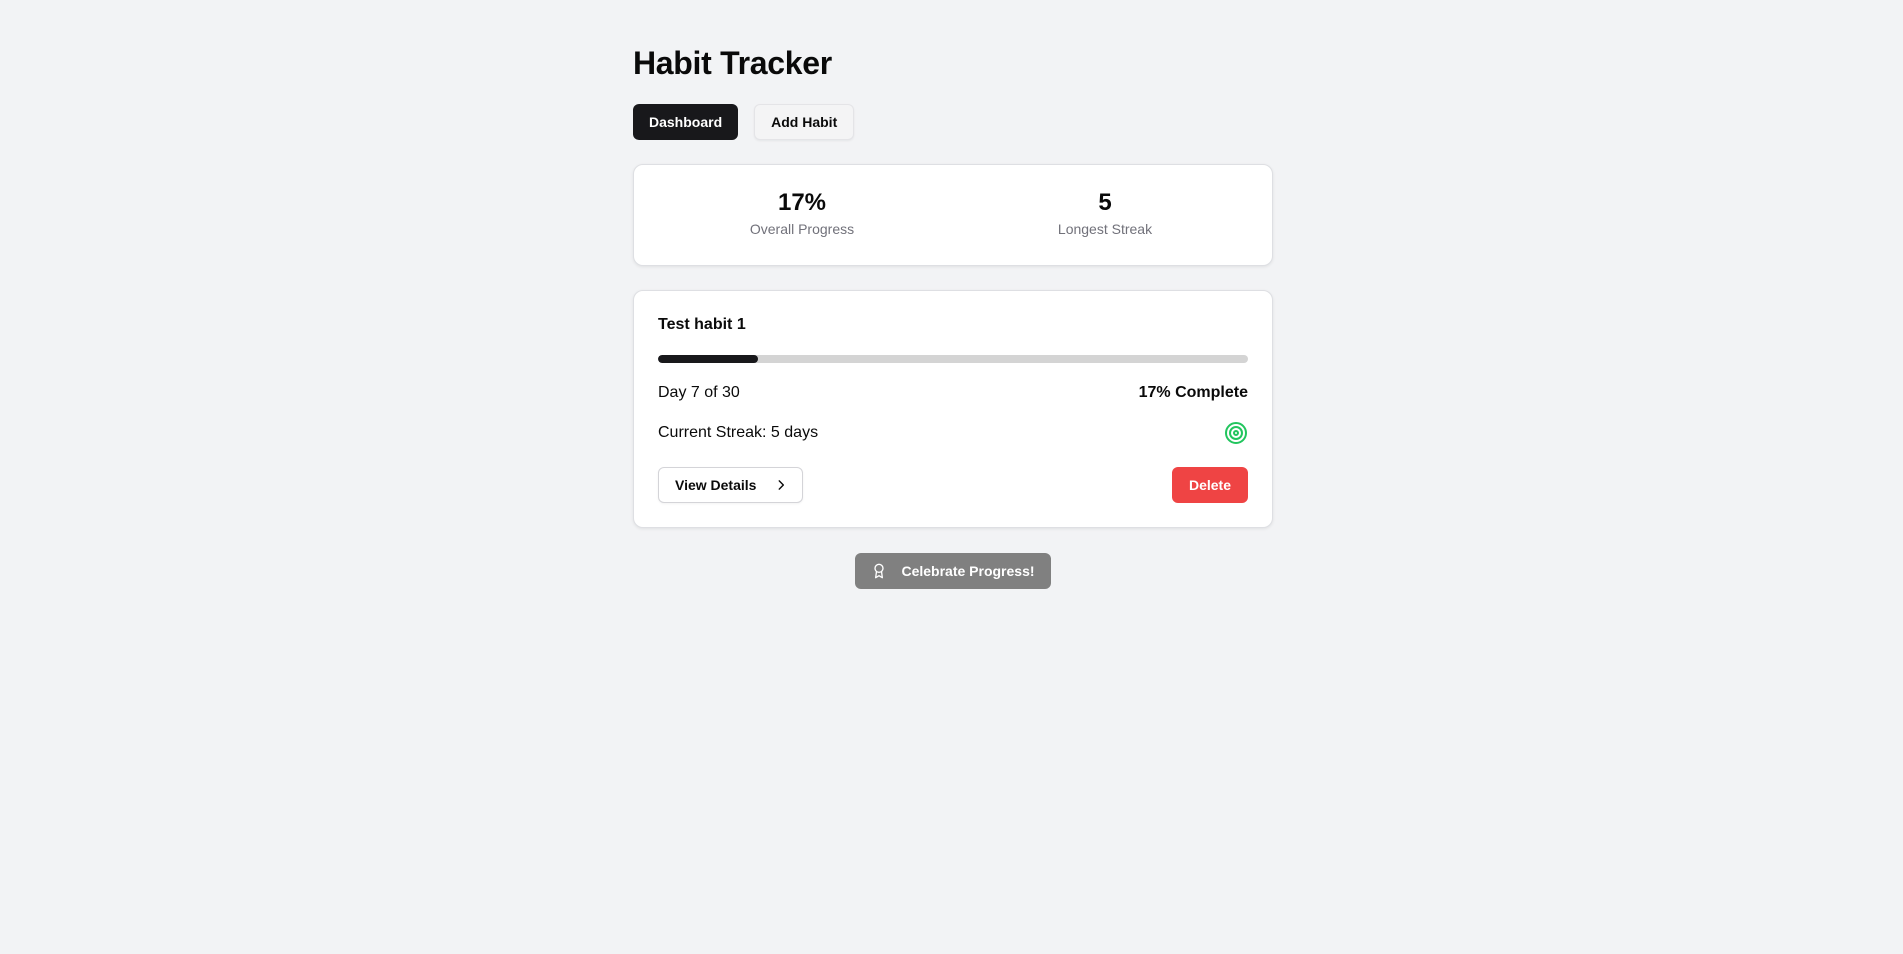 This screenshot has width=1903, height=954. What do you see at coordinates (702, 324) in the screenshot?
I see `habit-name: Test habit 1` at bounding box center [702, 324].